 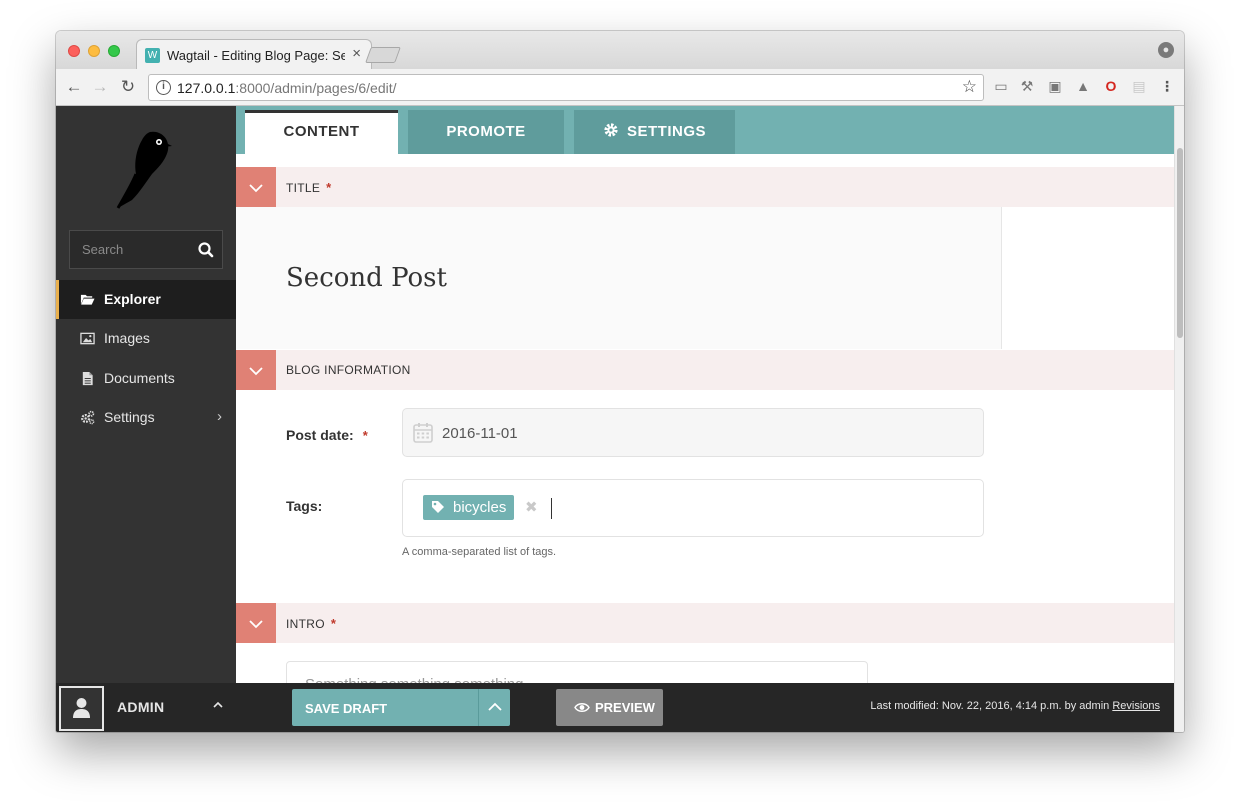 I want to click on tab-label: CONTENT, so click(x=321, y=131).